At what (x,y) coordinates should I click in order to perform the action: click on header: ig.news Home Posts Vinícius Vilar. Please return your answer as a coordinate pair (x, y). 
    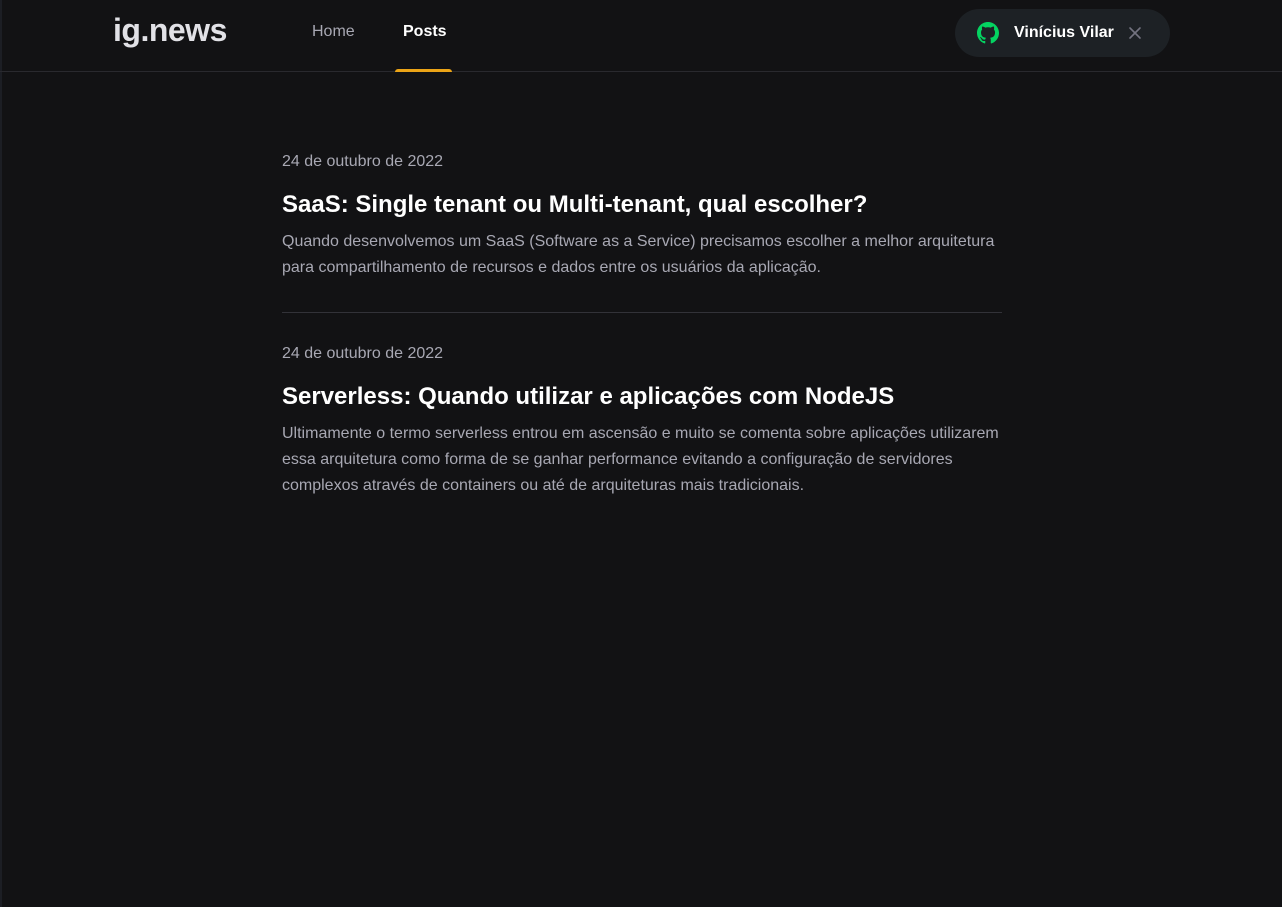
    Looking at the image, I should click on (641, 36).